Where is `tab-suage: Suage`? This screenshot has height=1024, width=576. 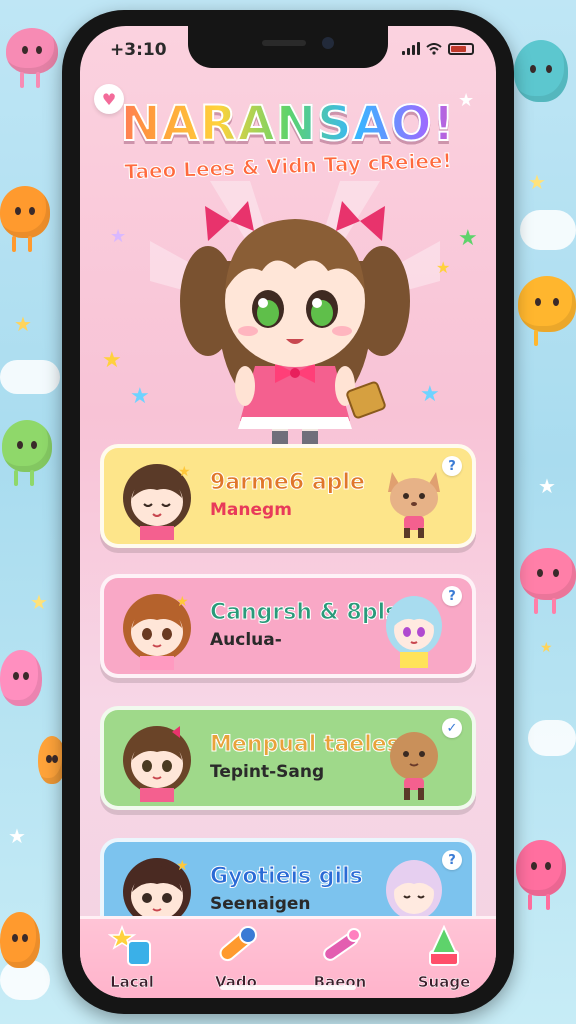 tab-suage: Suage is located at coordinates (444, 958).